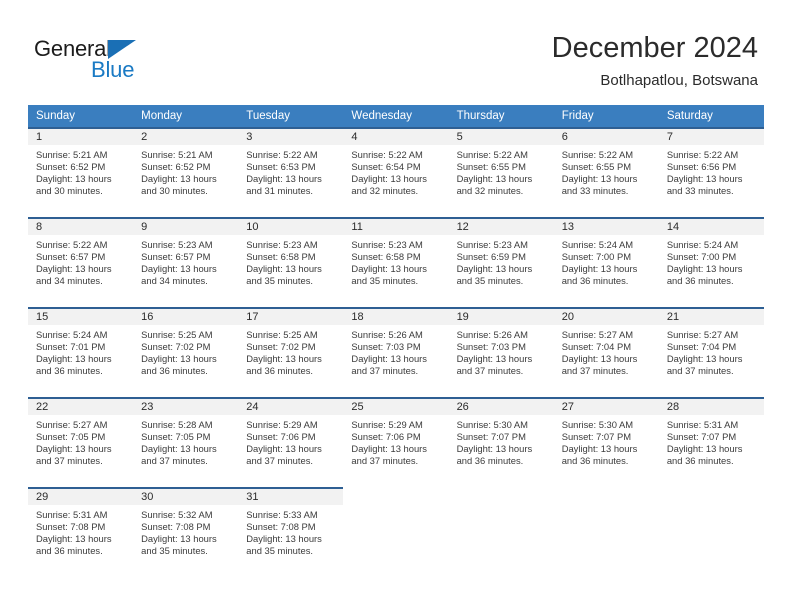 The width and height of the screenshot is (792, 612). I want to click on sunset-time: Sunset: 6:59 PM, so click(491, 257).